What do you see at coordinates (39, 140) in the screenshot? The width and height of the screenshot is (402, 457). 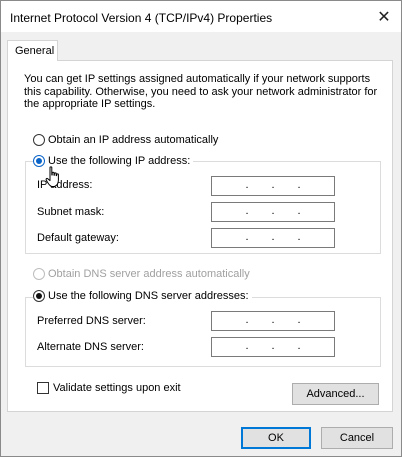 I see `obtain-ip-auto-radio-button` at bounding box center [39, 140].